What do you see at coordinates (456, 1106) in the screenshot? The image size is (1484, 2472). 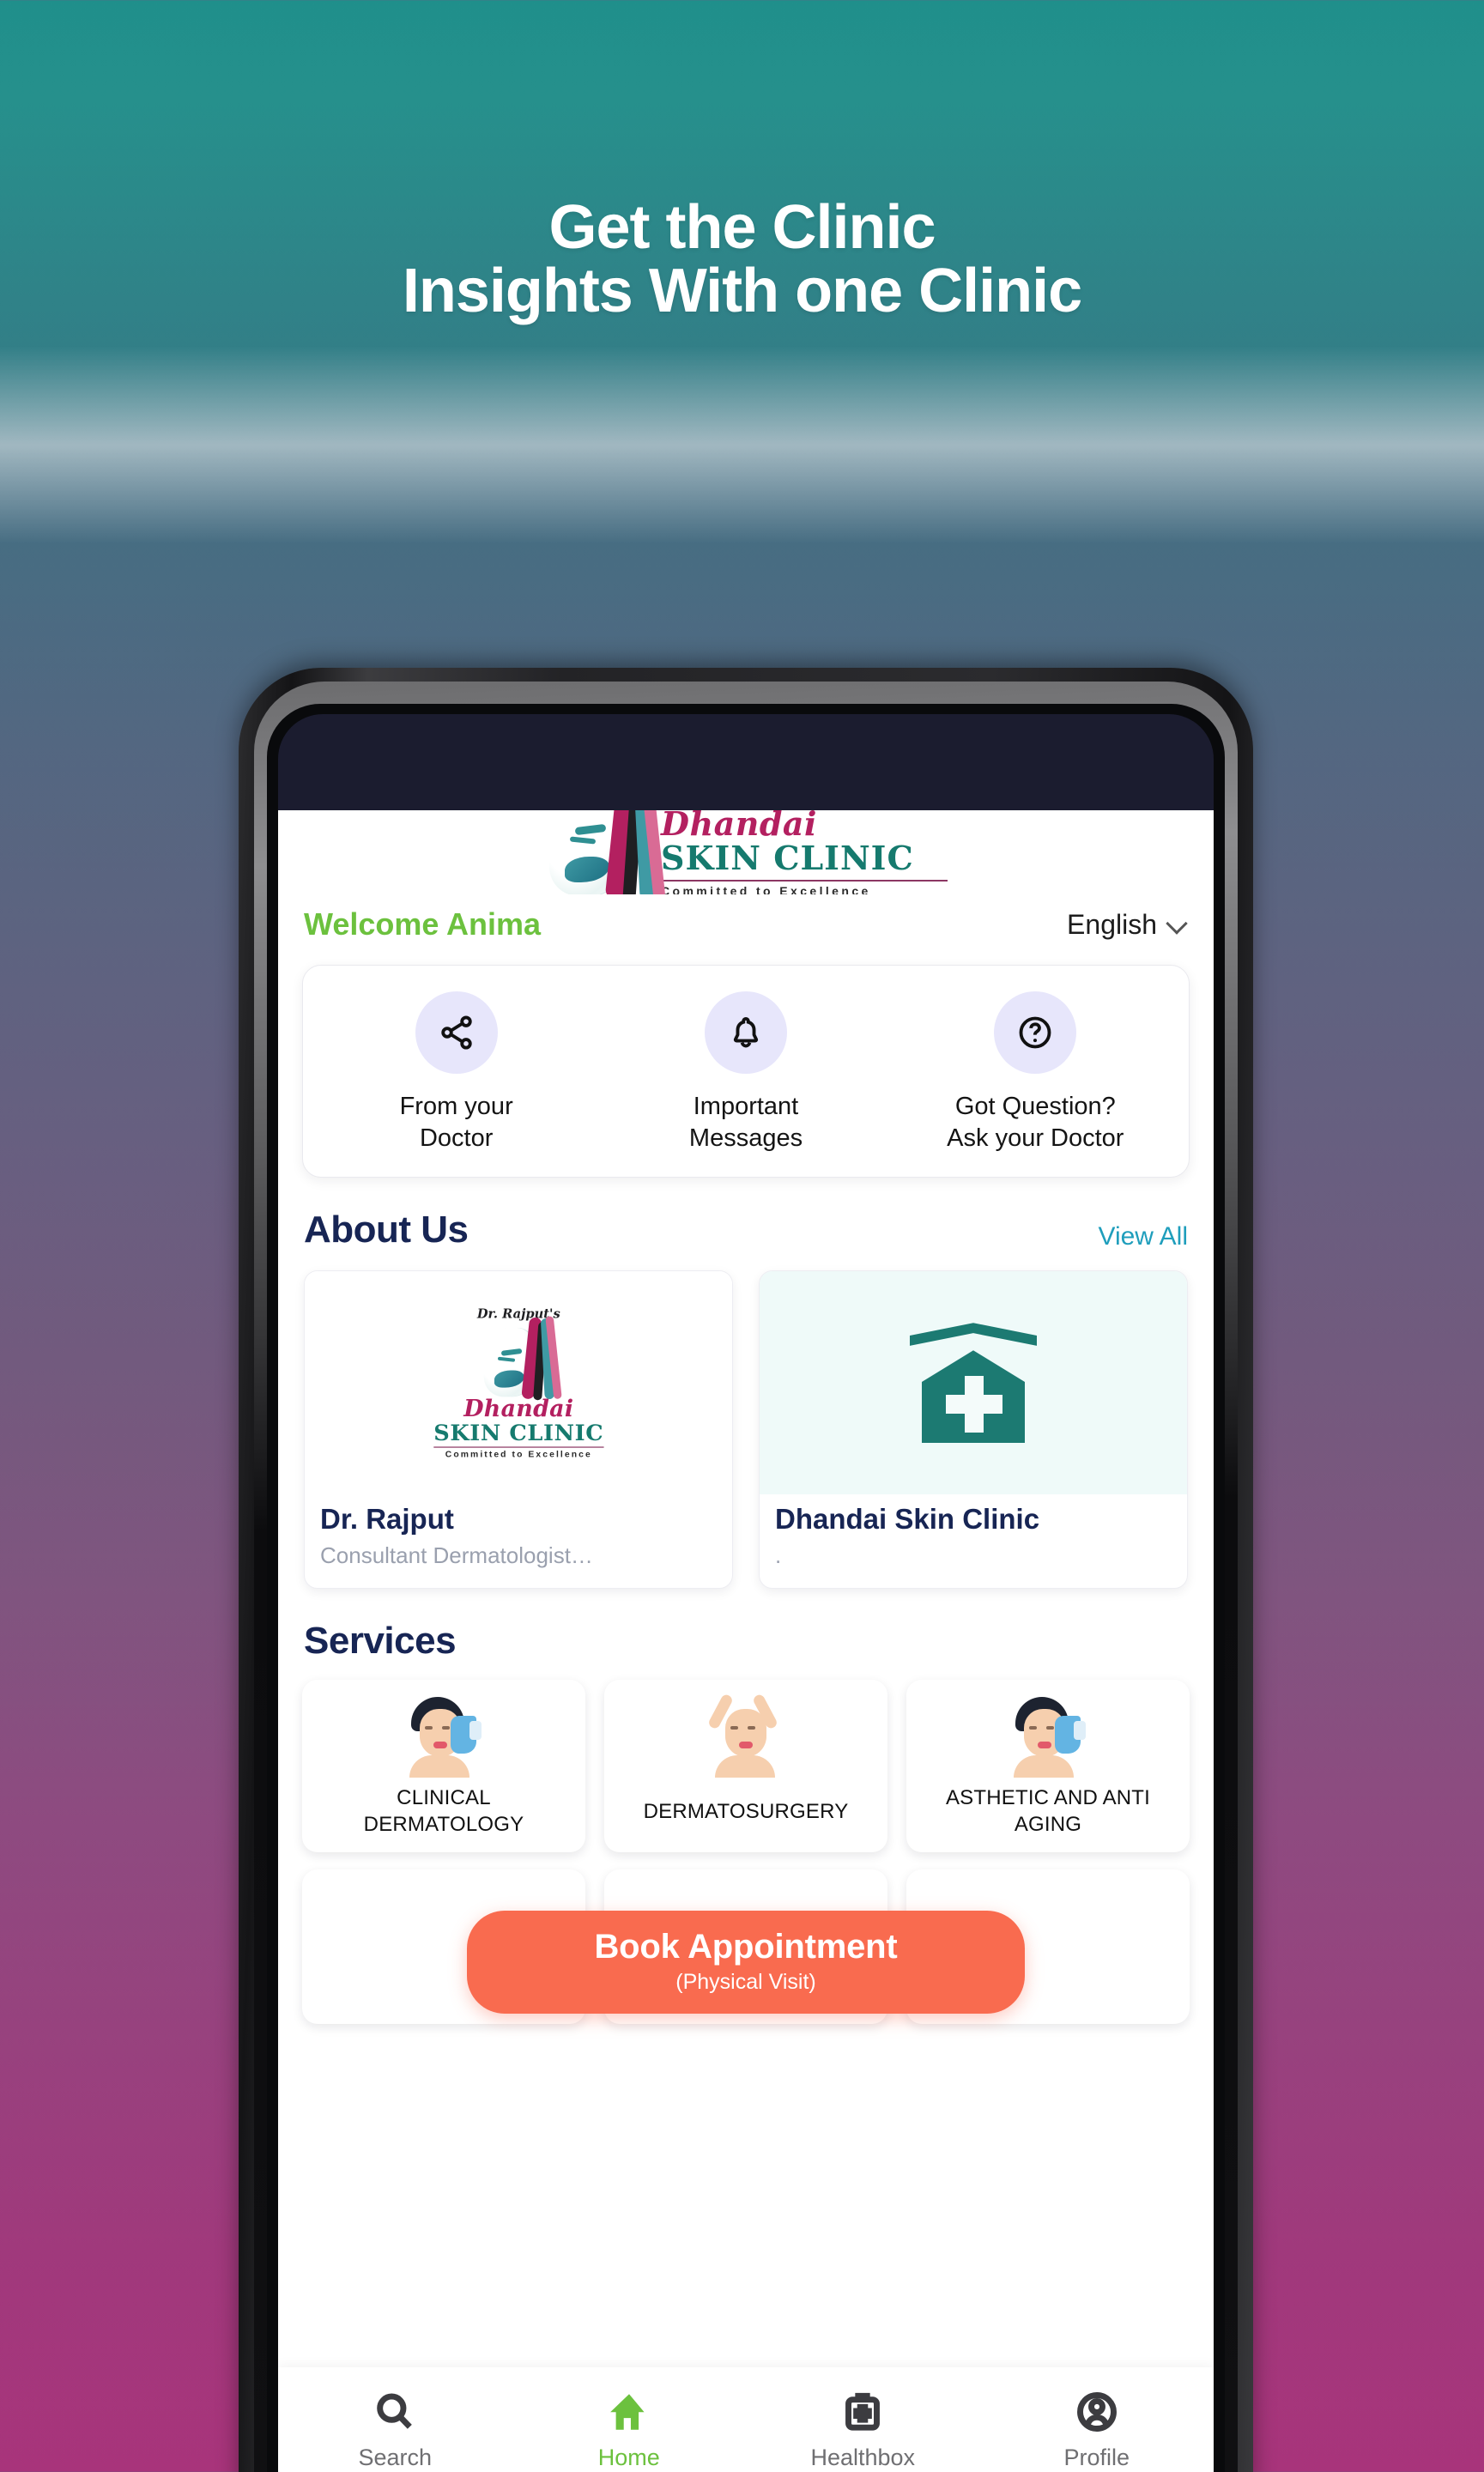 I see `quick-action-label-line1: From your` at bounding box center [456, 1106].